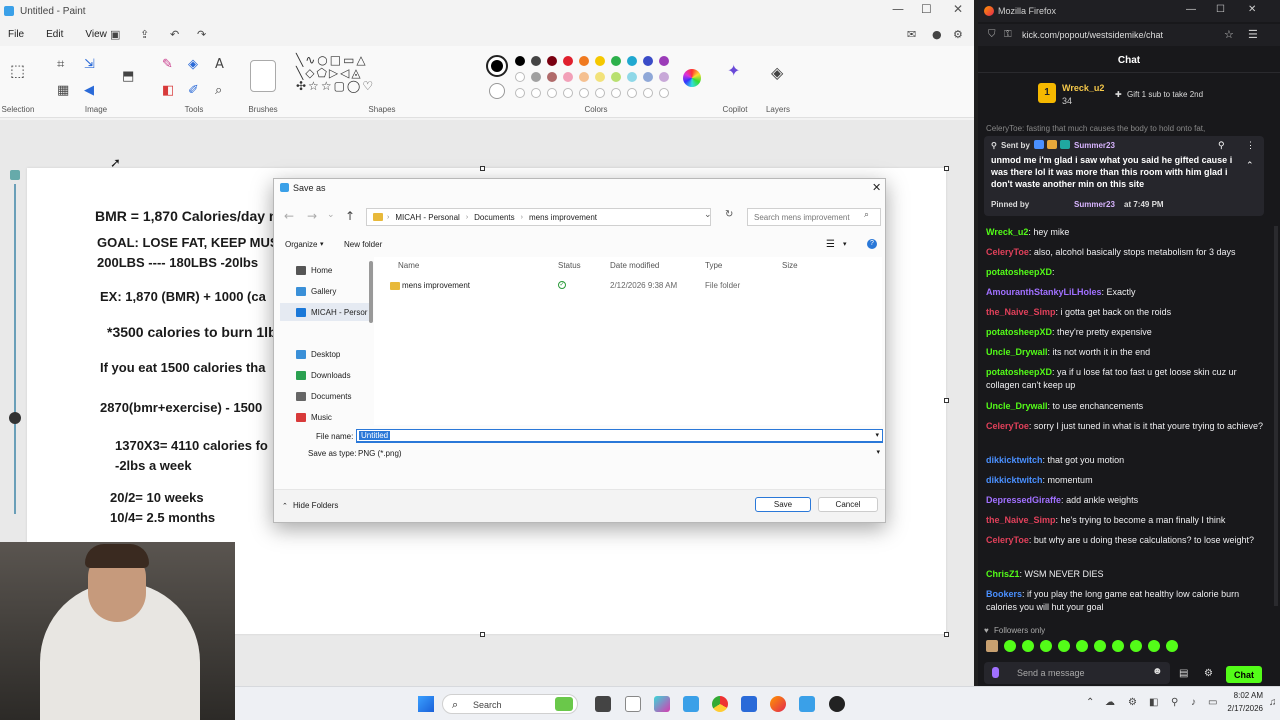  What do you see at coordinates (174, 35) in the screenshot?
I see `undo-icon: ↶` at bounding box center [174, 35].